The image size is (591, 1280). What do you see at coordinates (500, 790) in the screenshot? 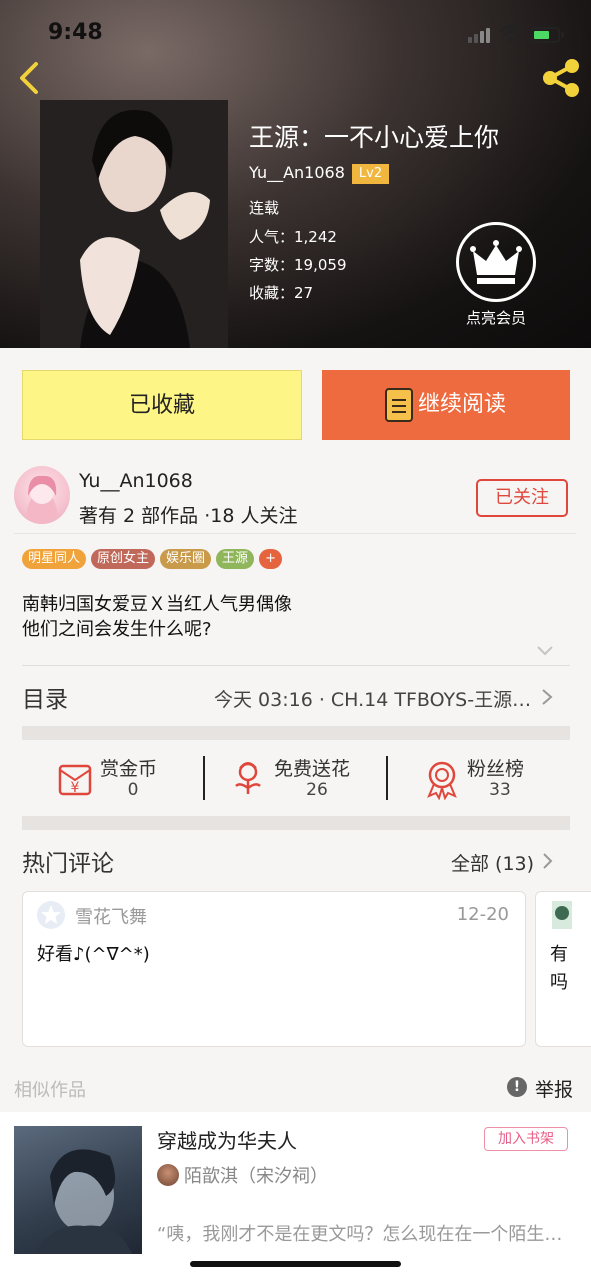
I see `stat-value: 33` at bounding box center [500, 790].